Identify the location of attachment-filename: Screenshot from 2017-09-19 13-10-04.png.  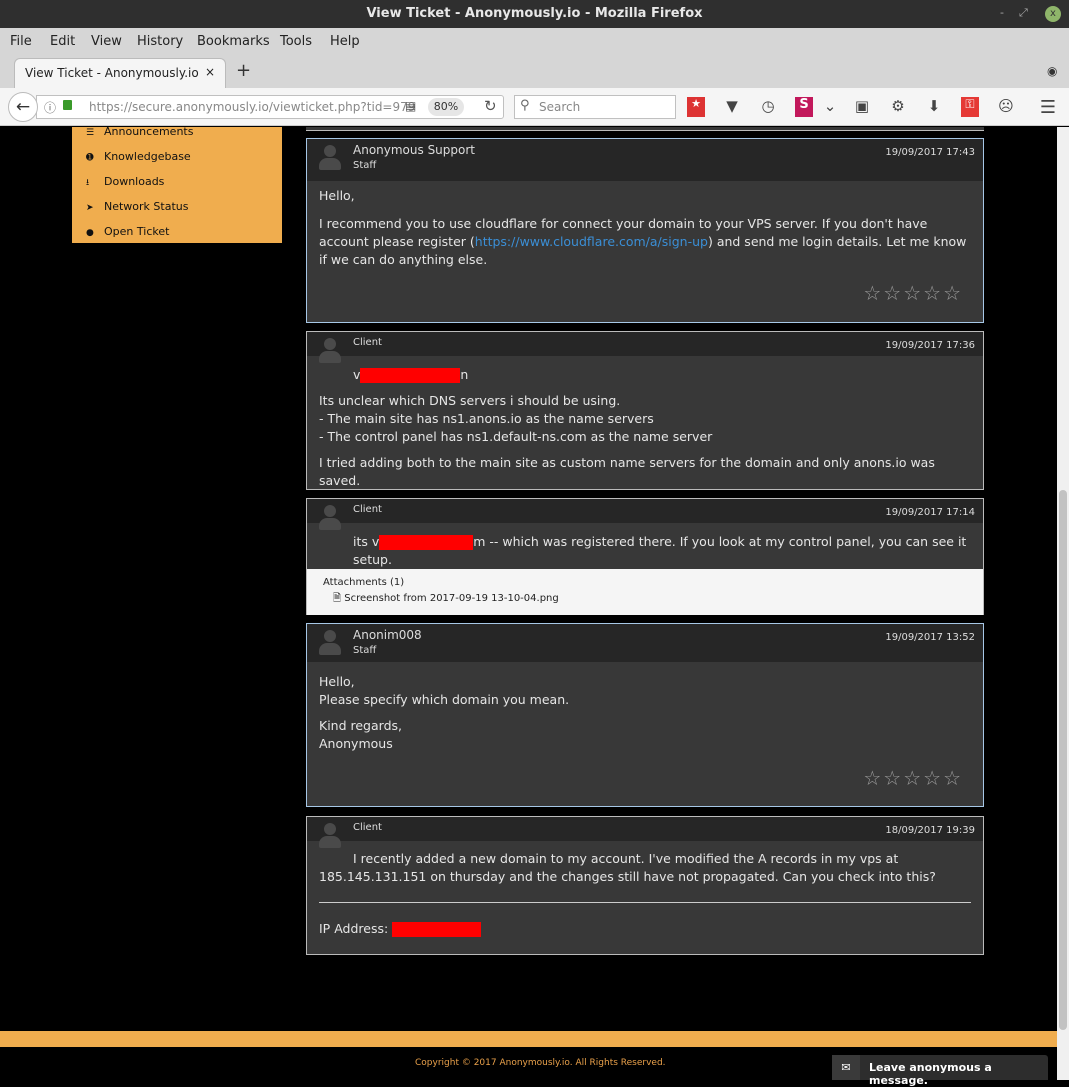
(451, 598).